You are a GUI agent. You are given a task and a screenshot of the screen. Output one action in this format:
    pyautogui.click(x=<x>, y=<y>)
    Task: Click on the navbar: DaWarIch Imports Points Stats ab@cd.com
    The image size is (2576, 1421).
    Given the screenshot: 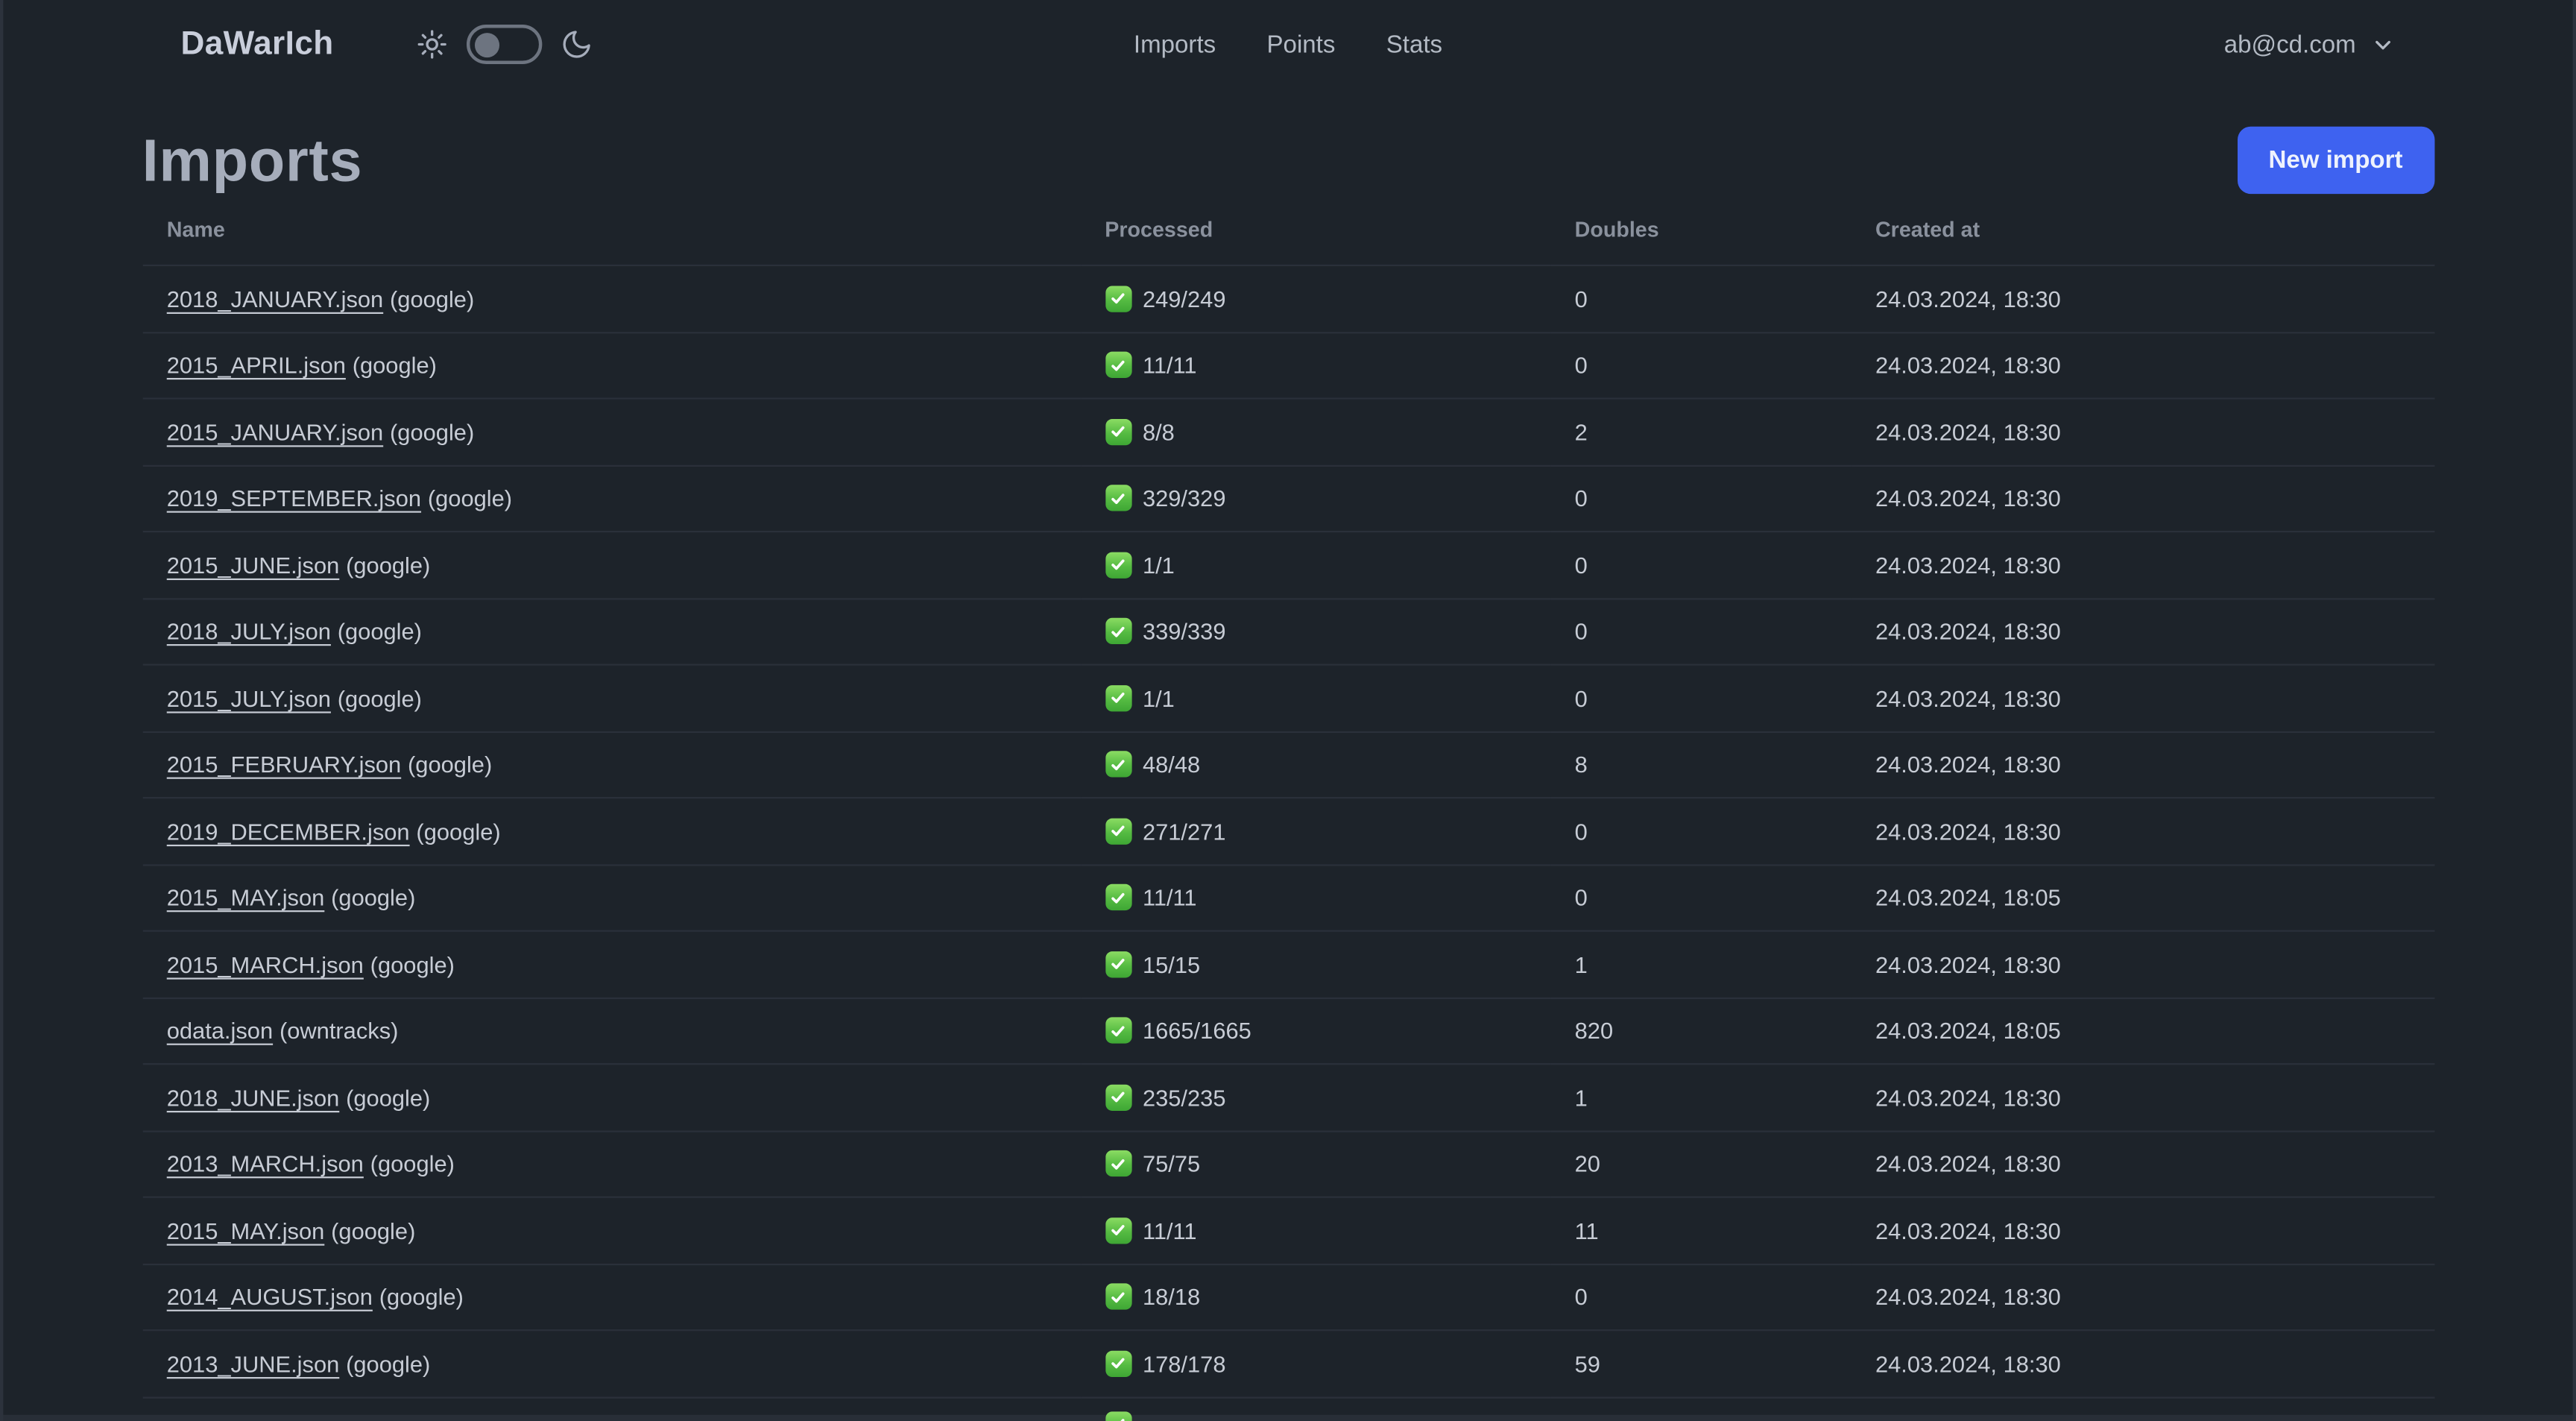 What is the action you would take?
    pyautogui.click(x=1288, y=44)
    